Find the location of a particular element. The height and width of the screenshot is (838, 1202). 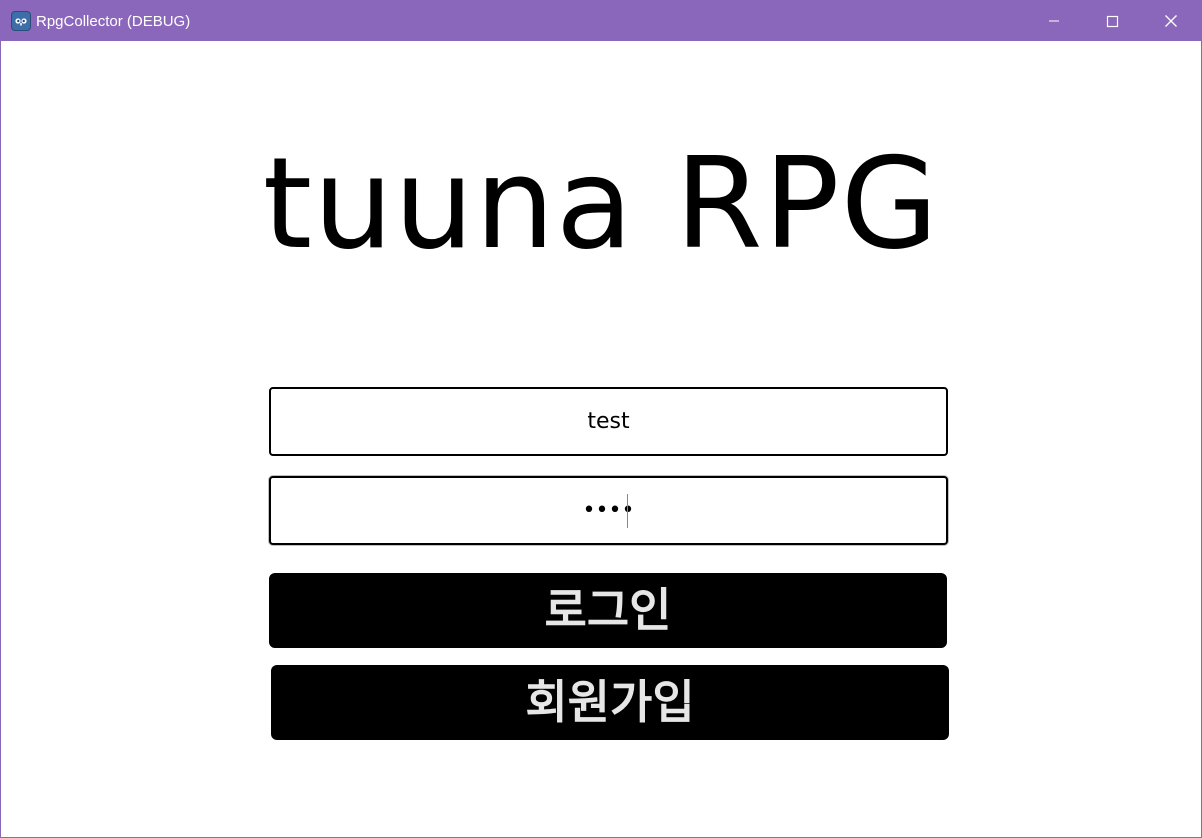

minimize-icon is located at coordinates (1054, 21).